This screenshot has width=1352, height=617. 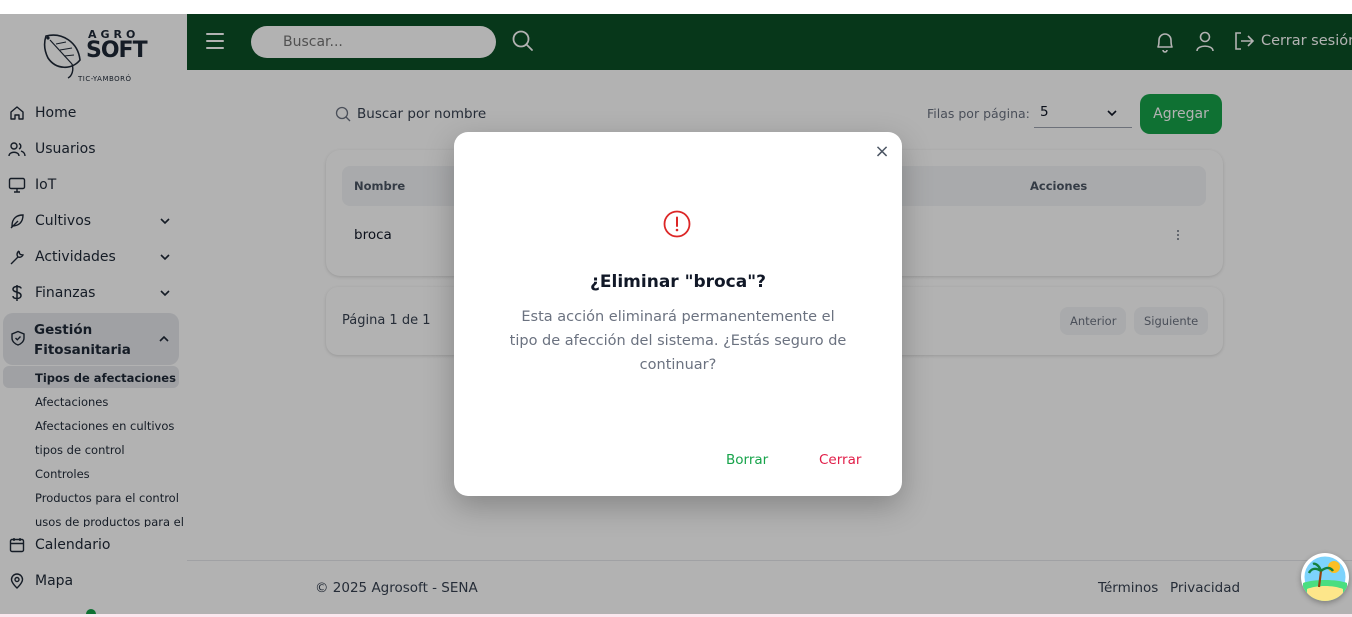 I want to click on cancel-button: Cerrar, so click(x=840, y=460).